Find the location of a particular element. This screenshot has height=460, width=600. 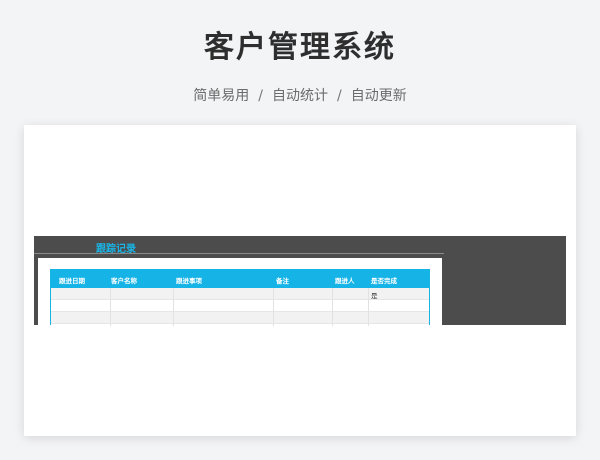

tab-divider is located at coordinates (239, 253).